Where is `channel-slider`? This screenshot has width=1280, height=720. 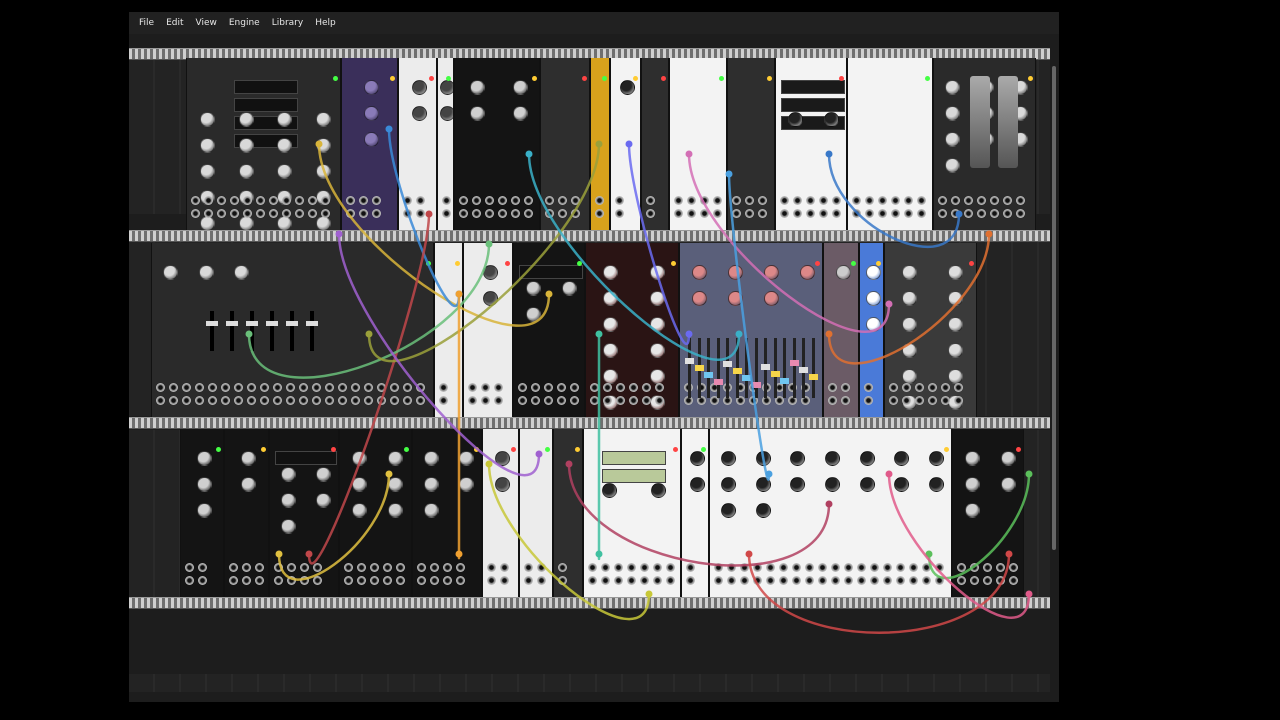
channel-slider is located at coordinates (312, 331).